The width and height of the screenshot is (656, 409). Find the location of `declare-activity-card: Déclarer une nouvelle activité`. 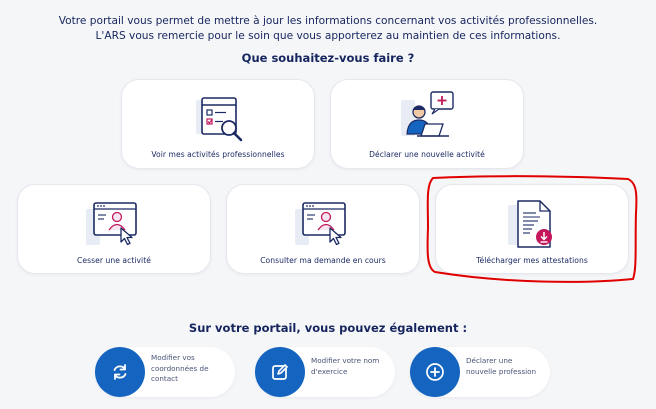

declare-activity-card: Déclarer une nouvelle activité is located at coordinates (427, 124).